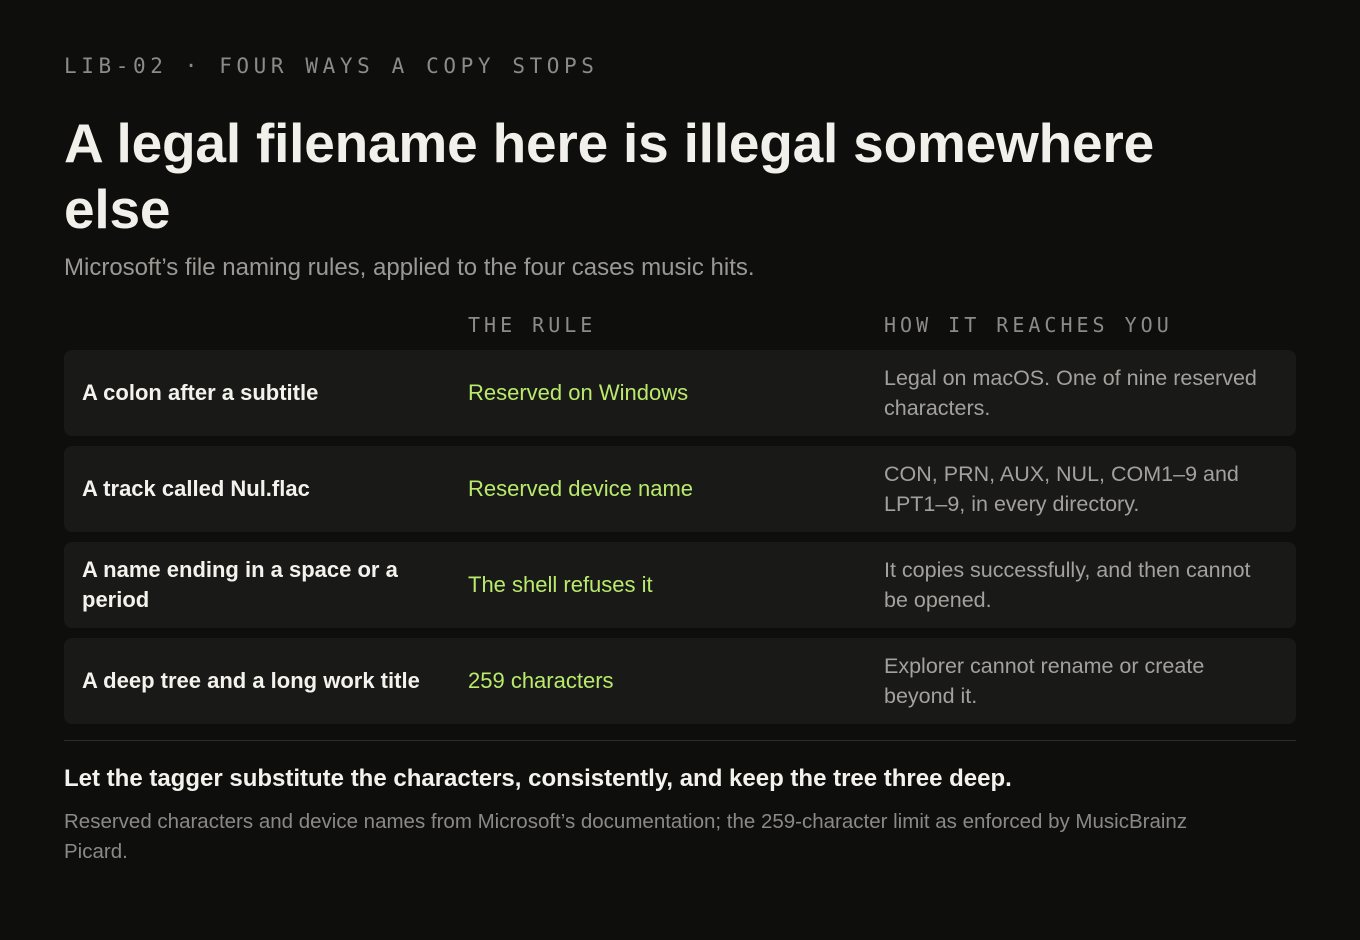 Image resolution: width=1360 pixels, height=940 pixels. I want to click on rule-cell: Reserved on Windows, so click(578, 392).